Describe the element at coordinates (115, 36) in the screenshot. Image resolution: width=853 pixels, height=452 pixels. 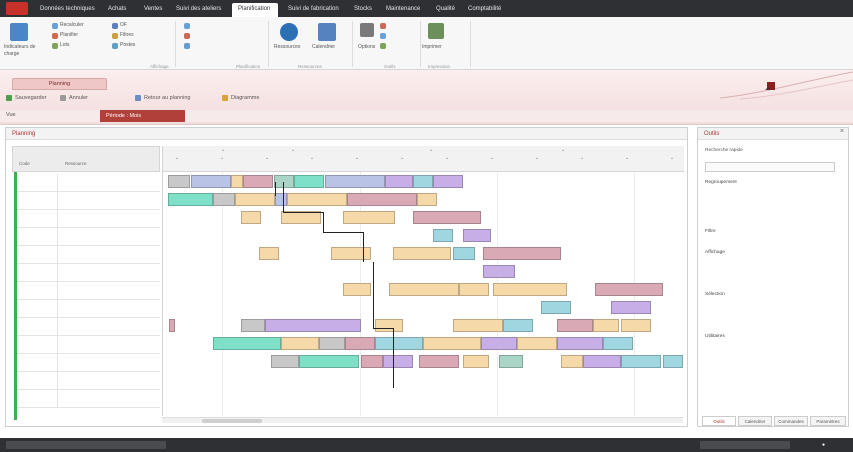
I see `filter-icon` at that location.